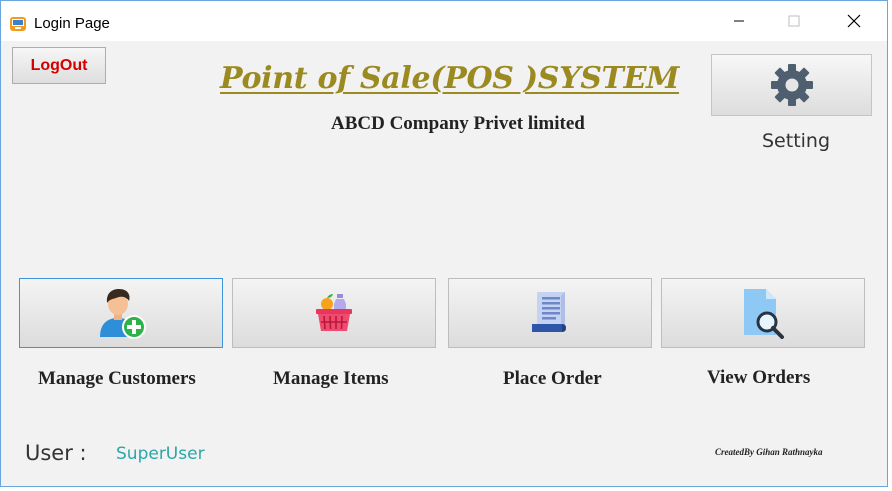 This screenshot has height=491, width=892. Describe the element at coordinates (72, 23) in the screenshot. I see `window-title: Login Page` at that location.